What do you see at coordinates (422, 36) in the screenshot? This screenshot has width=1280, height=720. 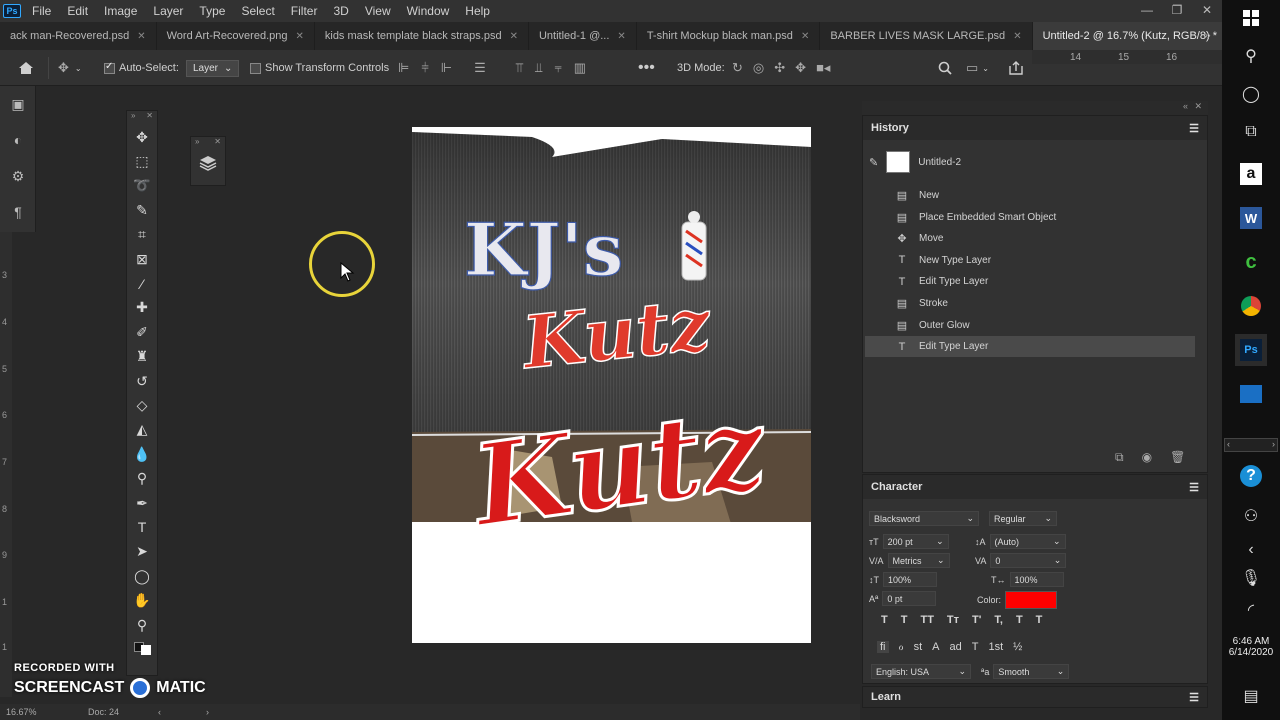 I see `document-tab: kids mask template black straps.psd ✕` at bounding box center [422, 36].